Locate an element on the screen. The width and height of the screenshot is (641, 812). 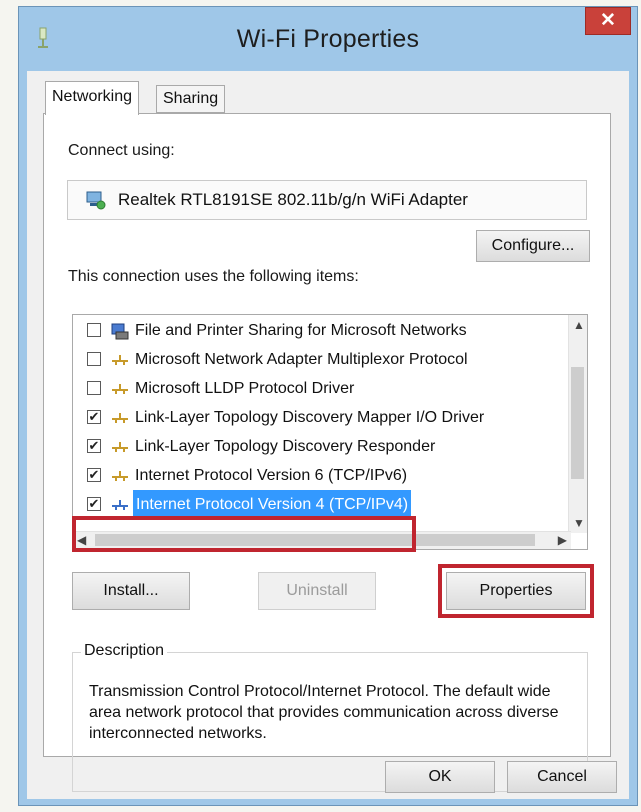
connect-using-label: Connect using: is located at coordinates (121, 150).